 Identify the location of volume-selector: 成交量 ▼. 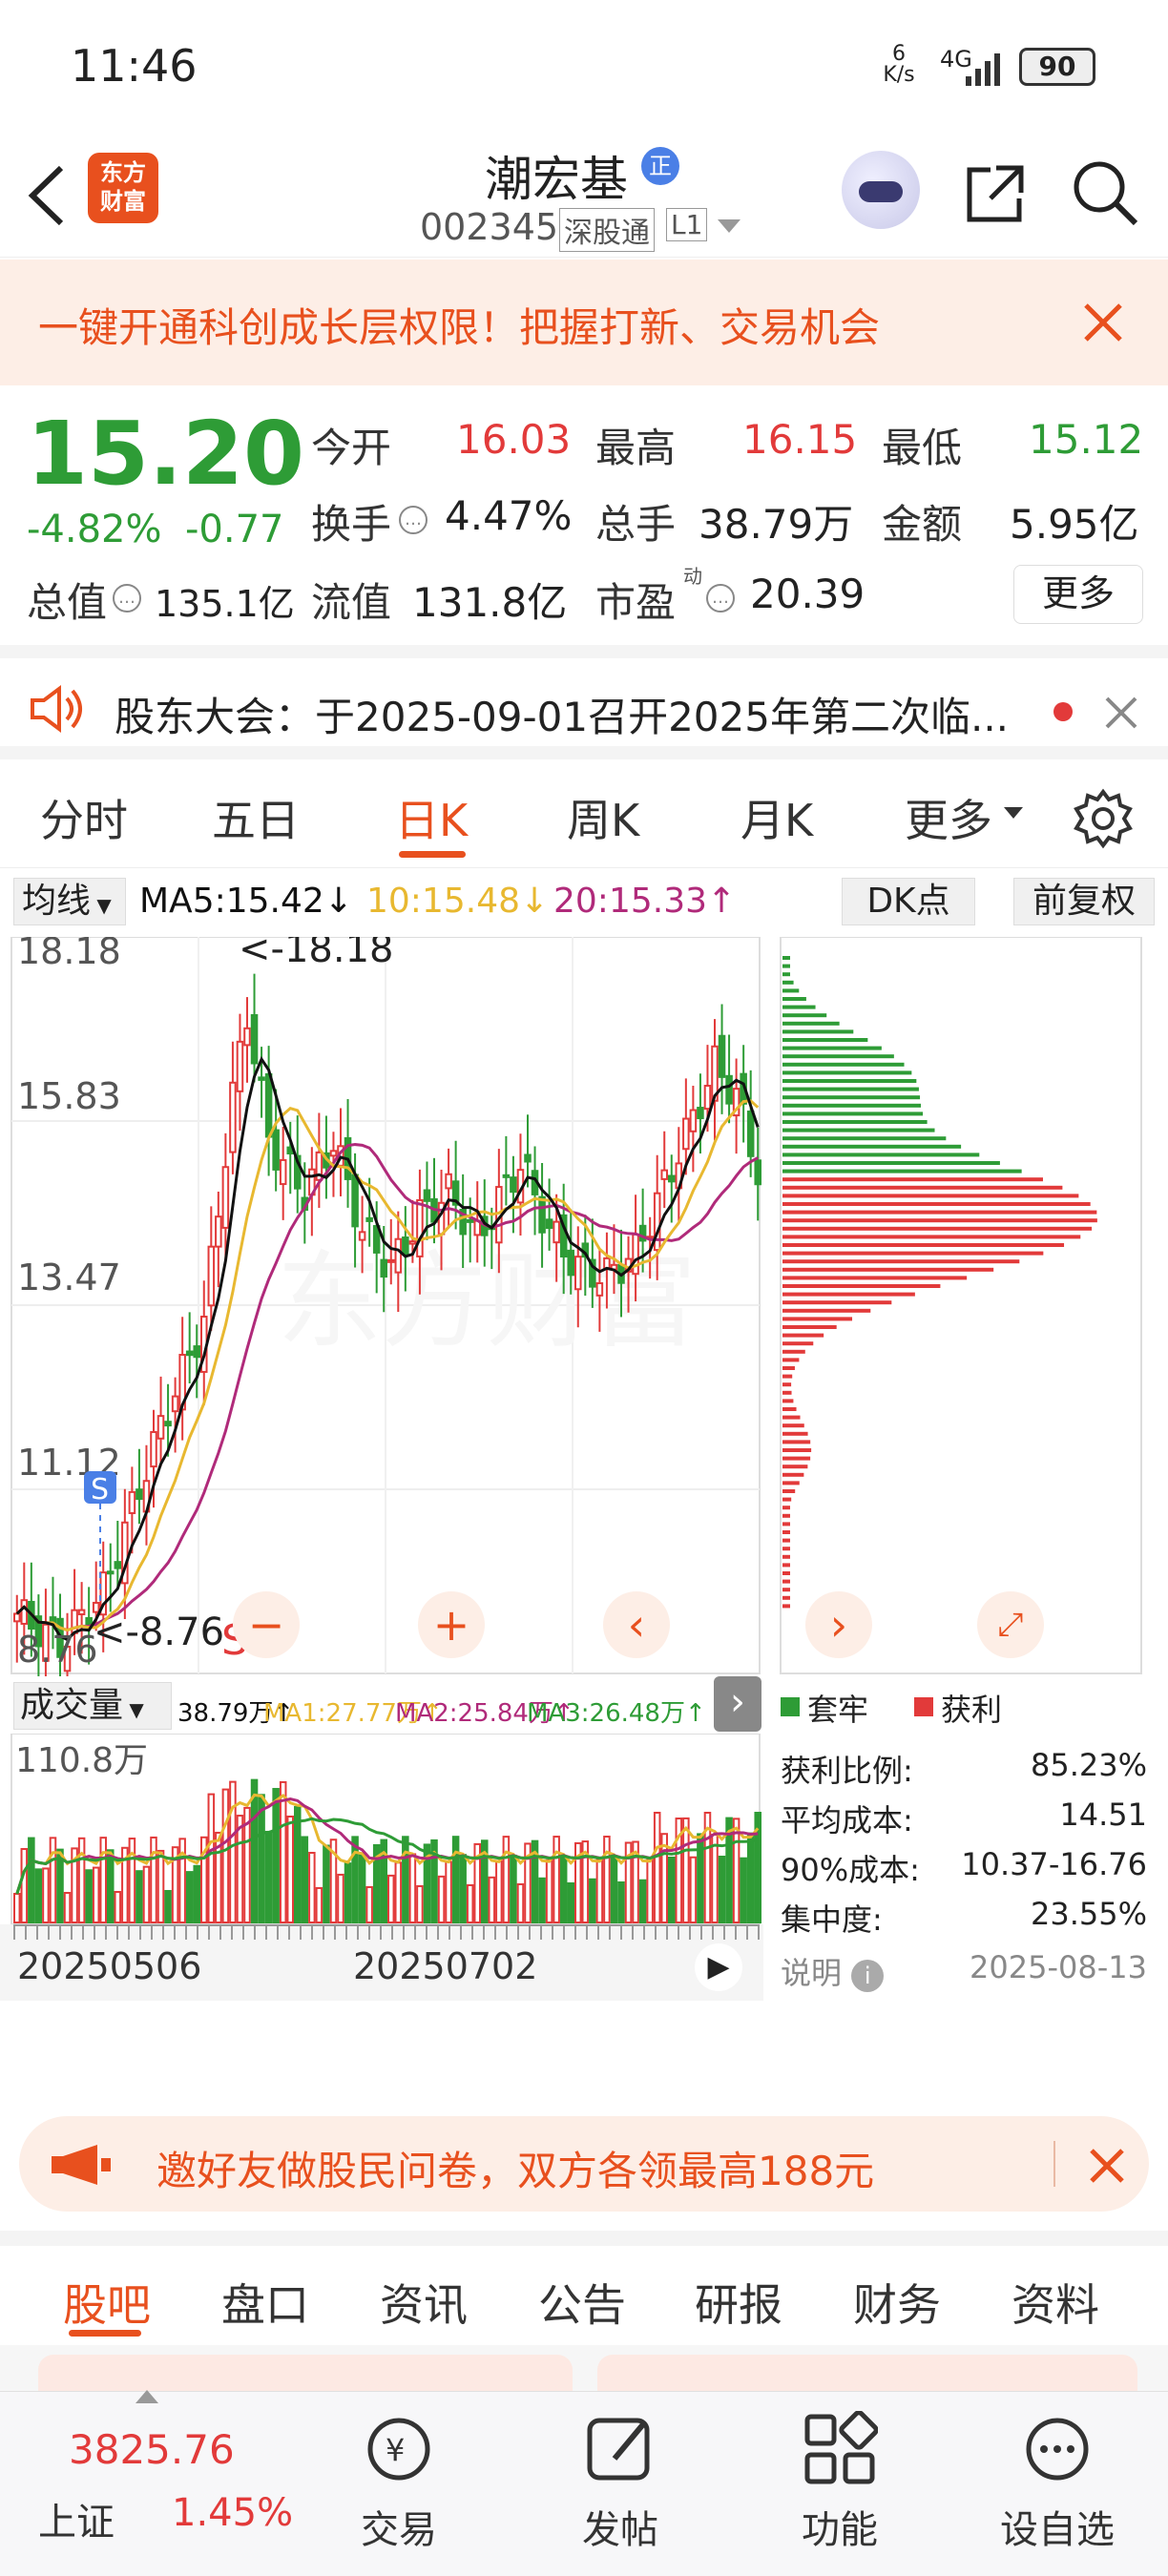
(92, 1706).